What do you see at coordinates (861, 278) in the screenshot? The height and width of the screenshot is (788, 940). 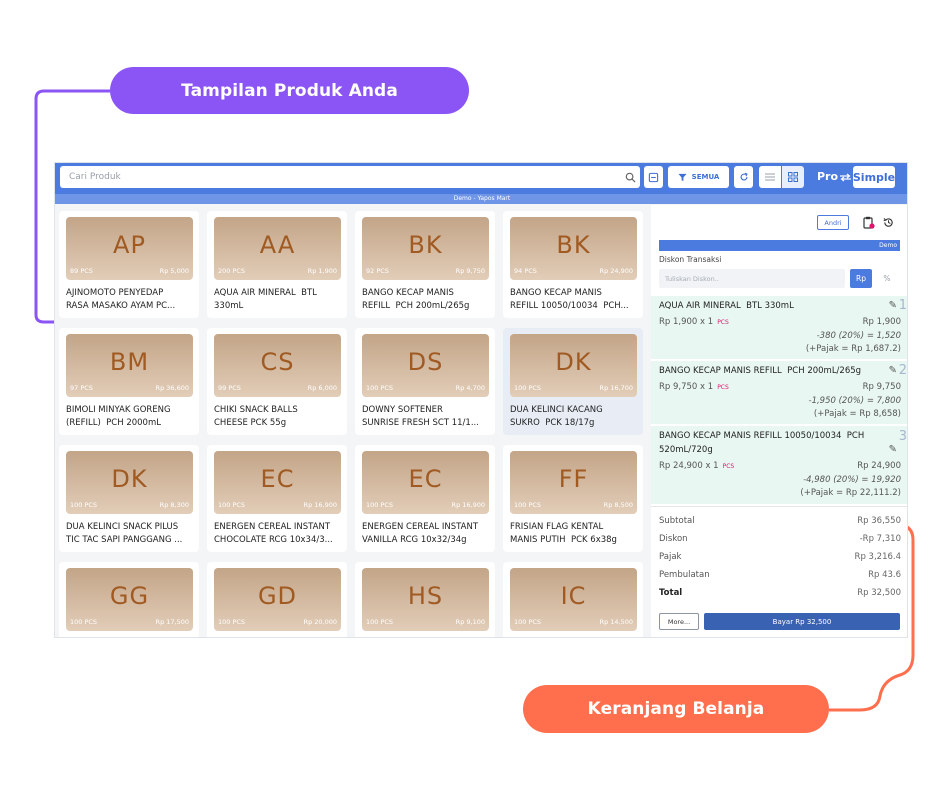 I see `discount-rp-toggle: Rp` at bounding box center [861, 278].